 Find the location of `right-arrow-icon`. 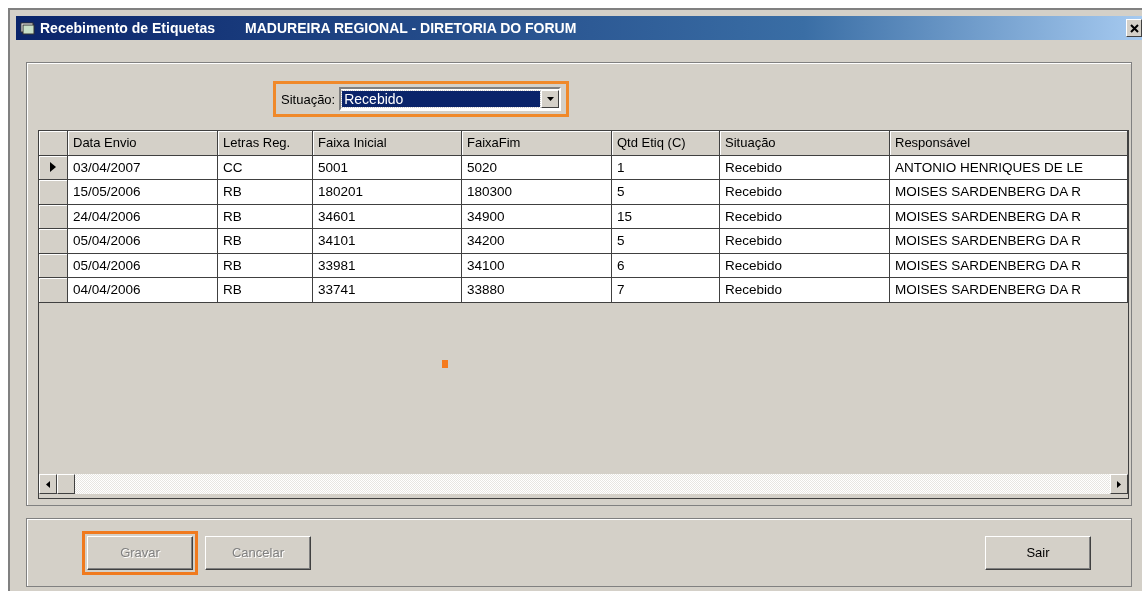

right-arrow-icon is located at coordinates (1119, 484).